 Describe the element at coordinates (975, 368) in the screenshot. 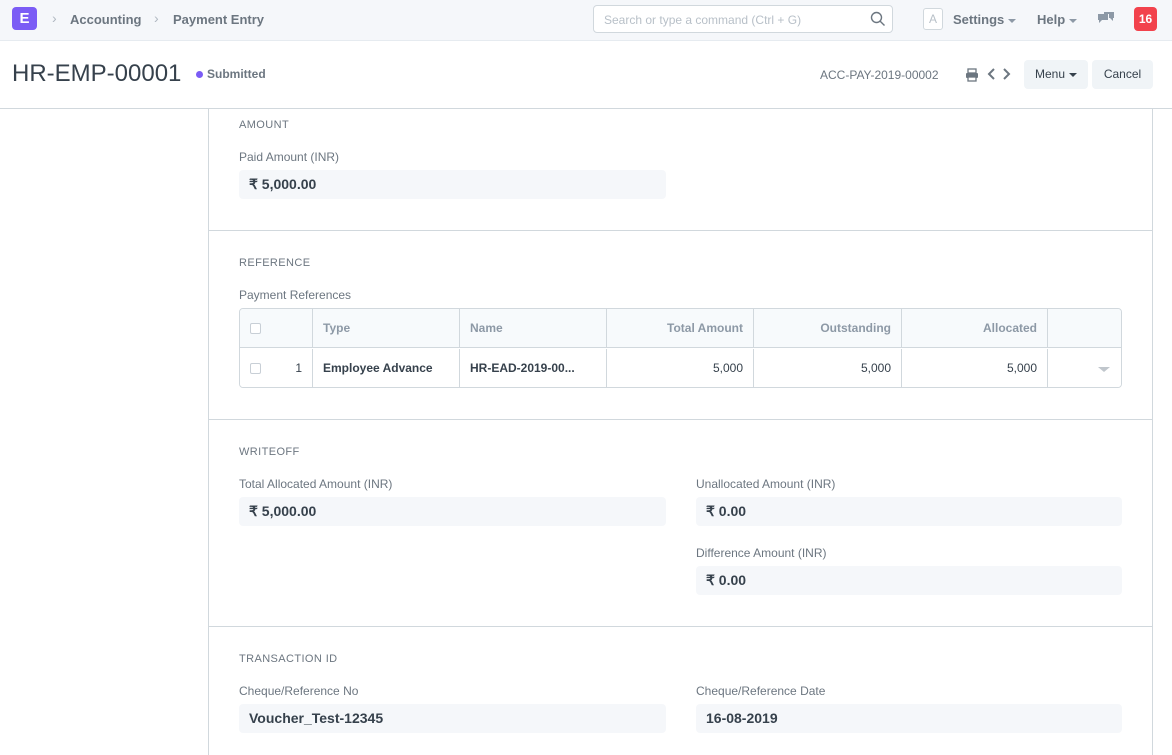

I see `cell-allocated: 5,000` at that location.